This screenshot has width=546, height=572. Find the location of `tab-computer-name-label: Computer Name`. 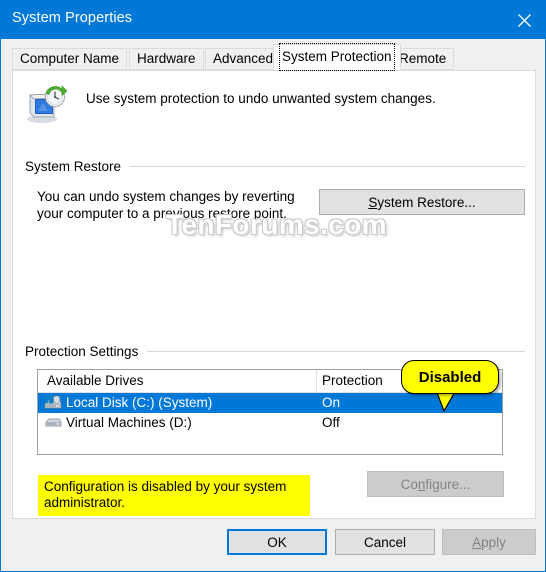

tab-computer-name-label: Computer Name is located at coordinates (70, 58).